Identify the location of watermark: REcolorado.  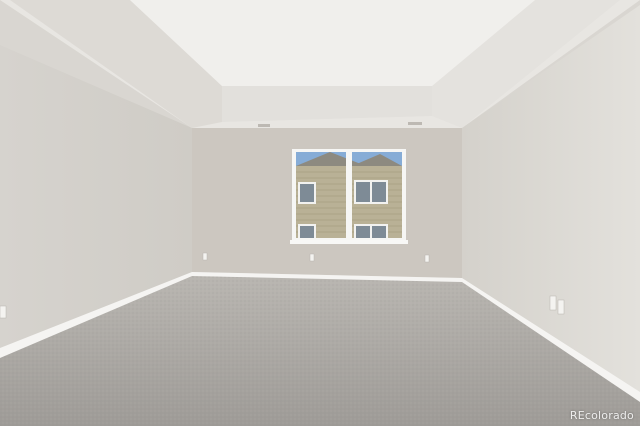
(601, 415).